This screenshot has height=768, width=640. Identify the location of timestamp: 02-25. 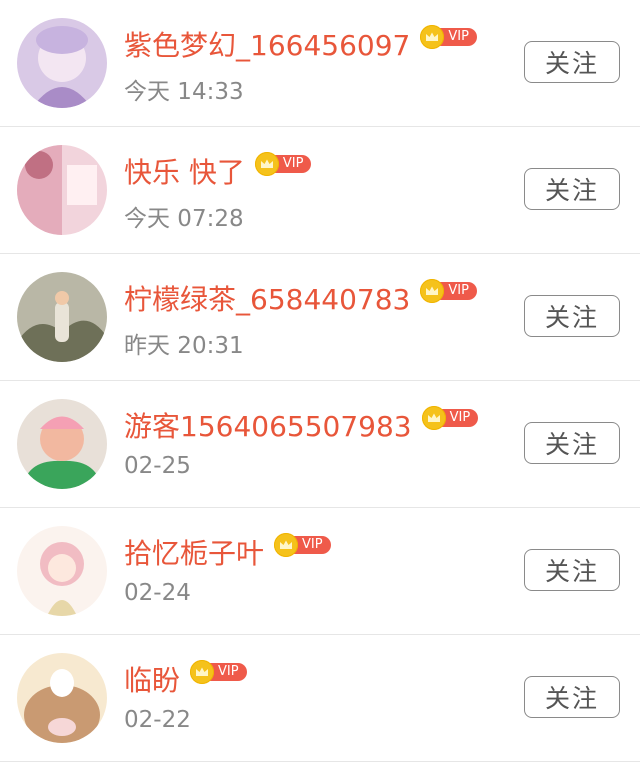
(157, 466).